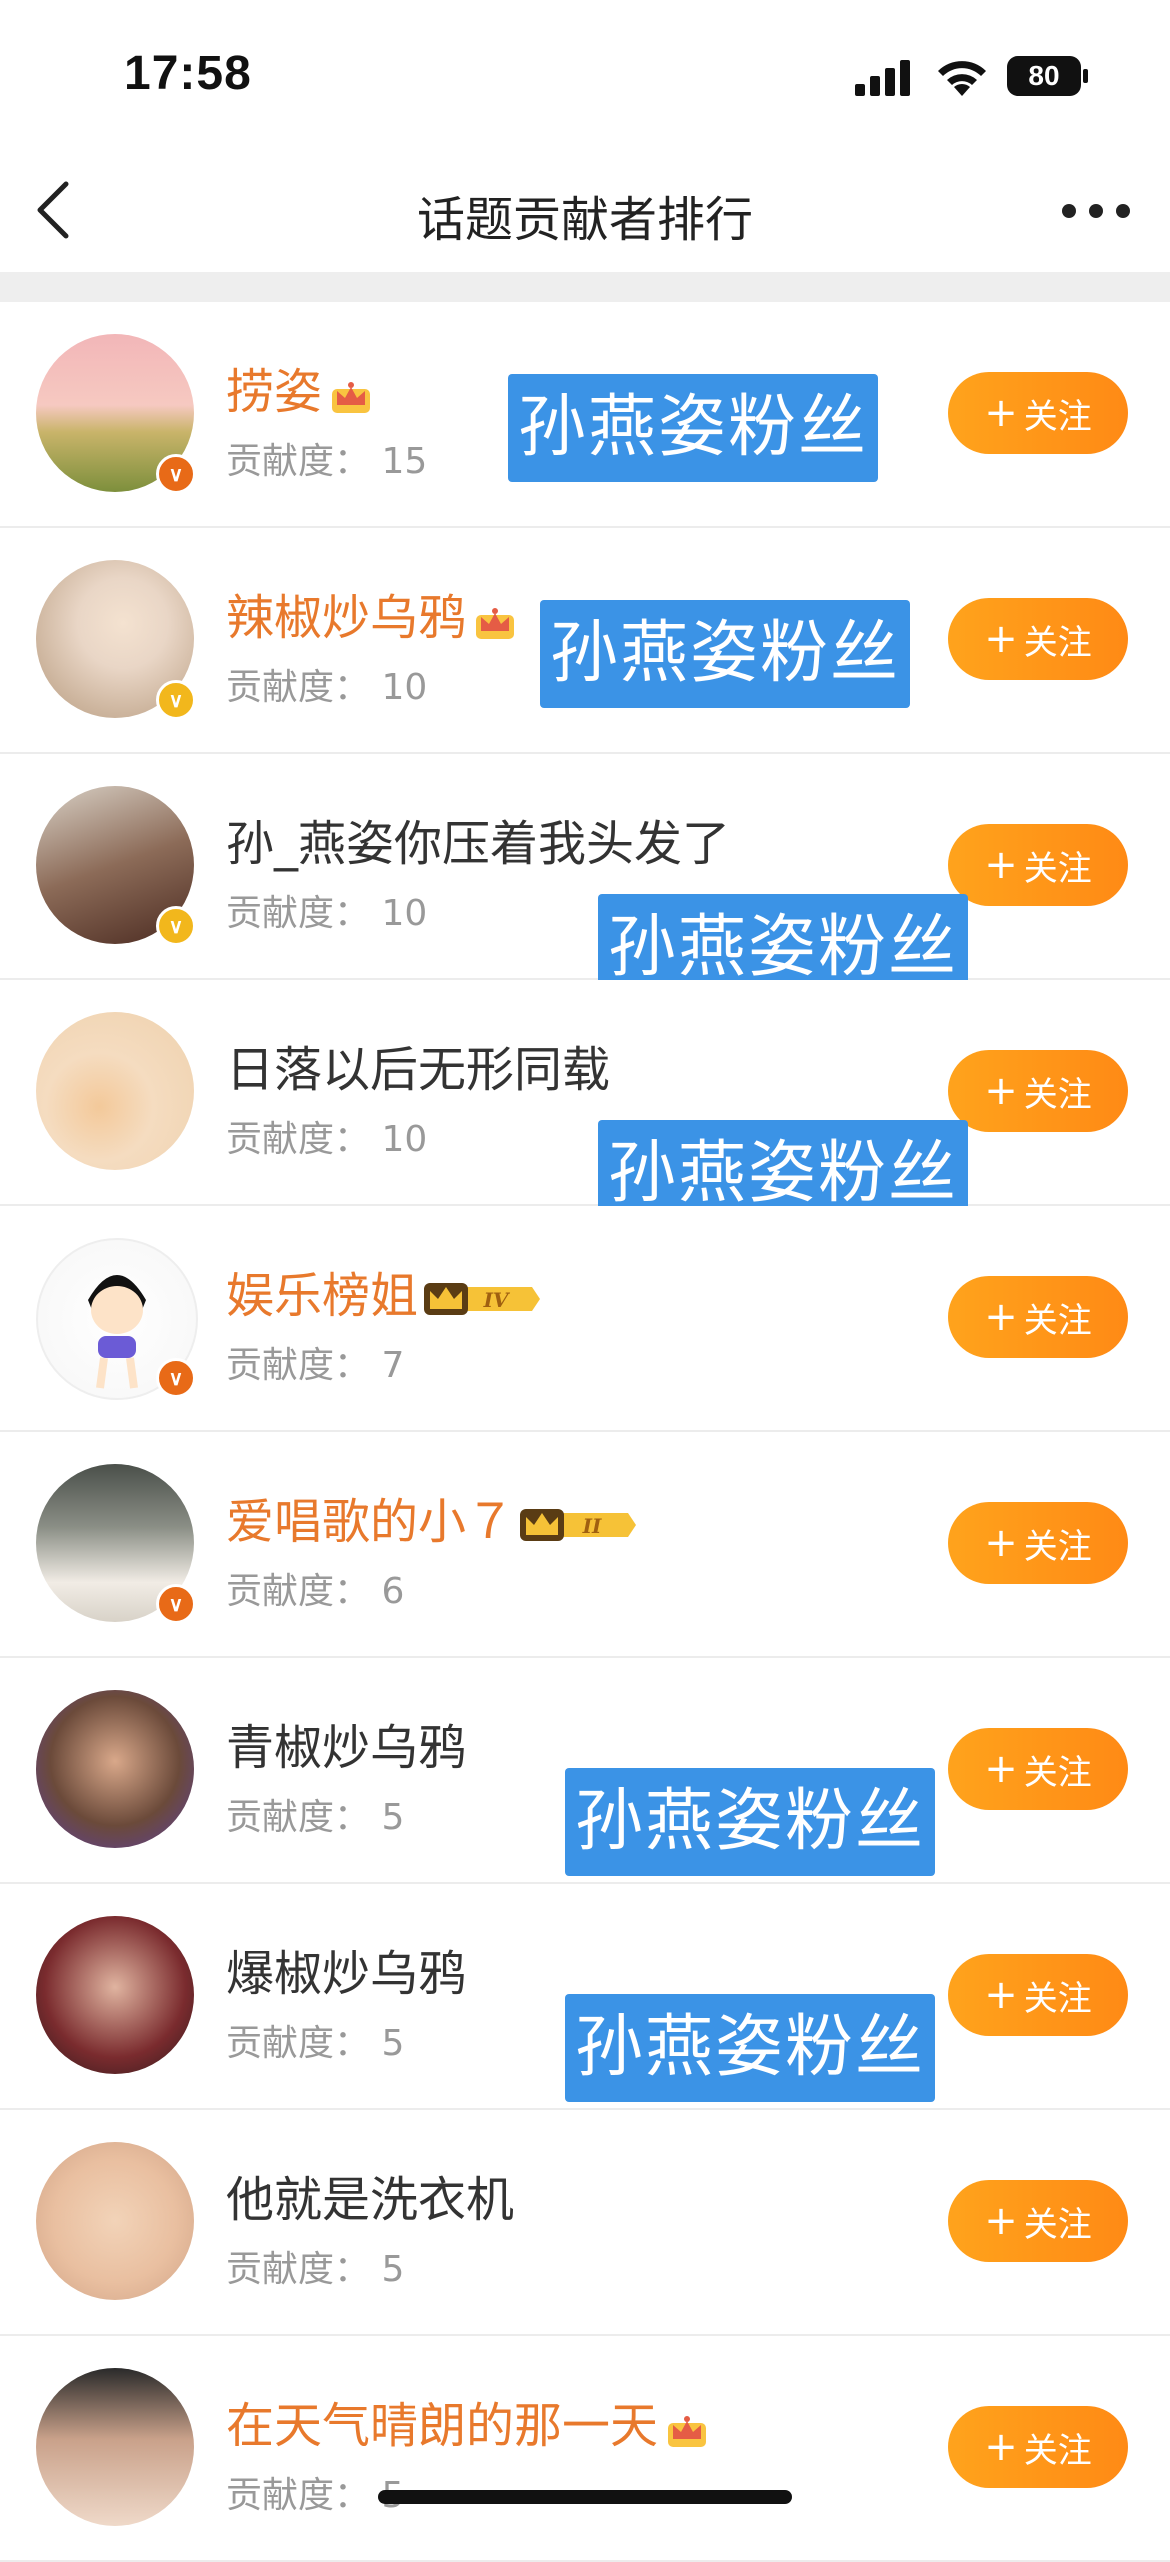 This screenshot has height=2562, width=1170. I want to click on status-time: 17:58, so click(188, 73).